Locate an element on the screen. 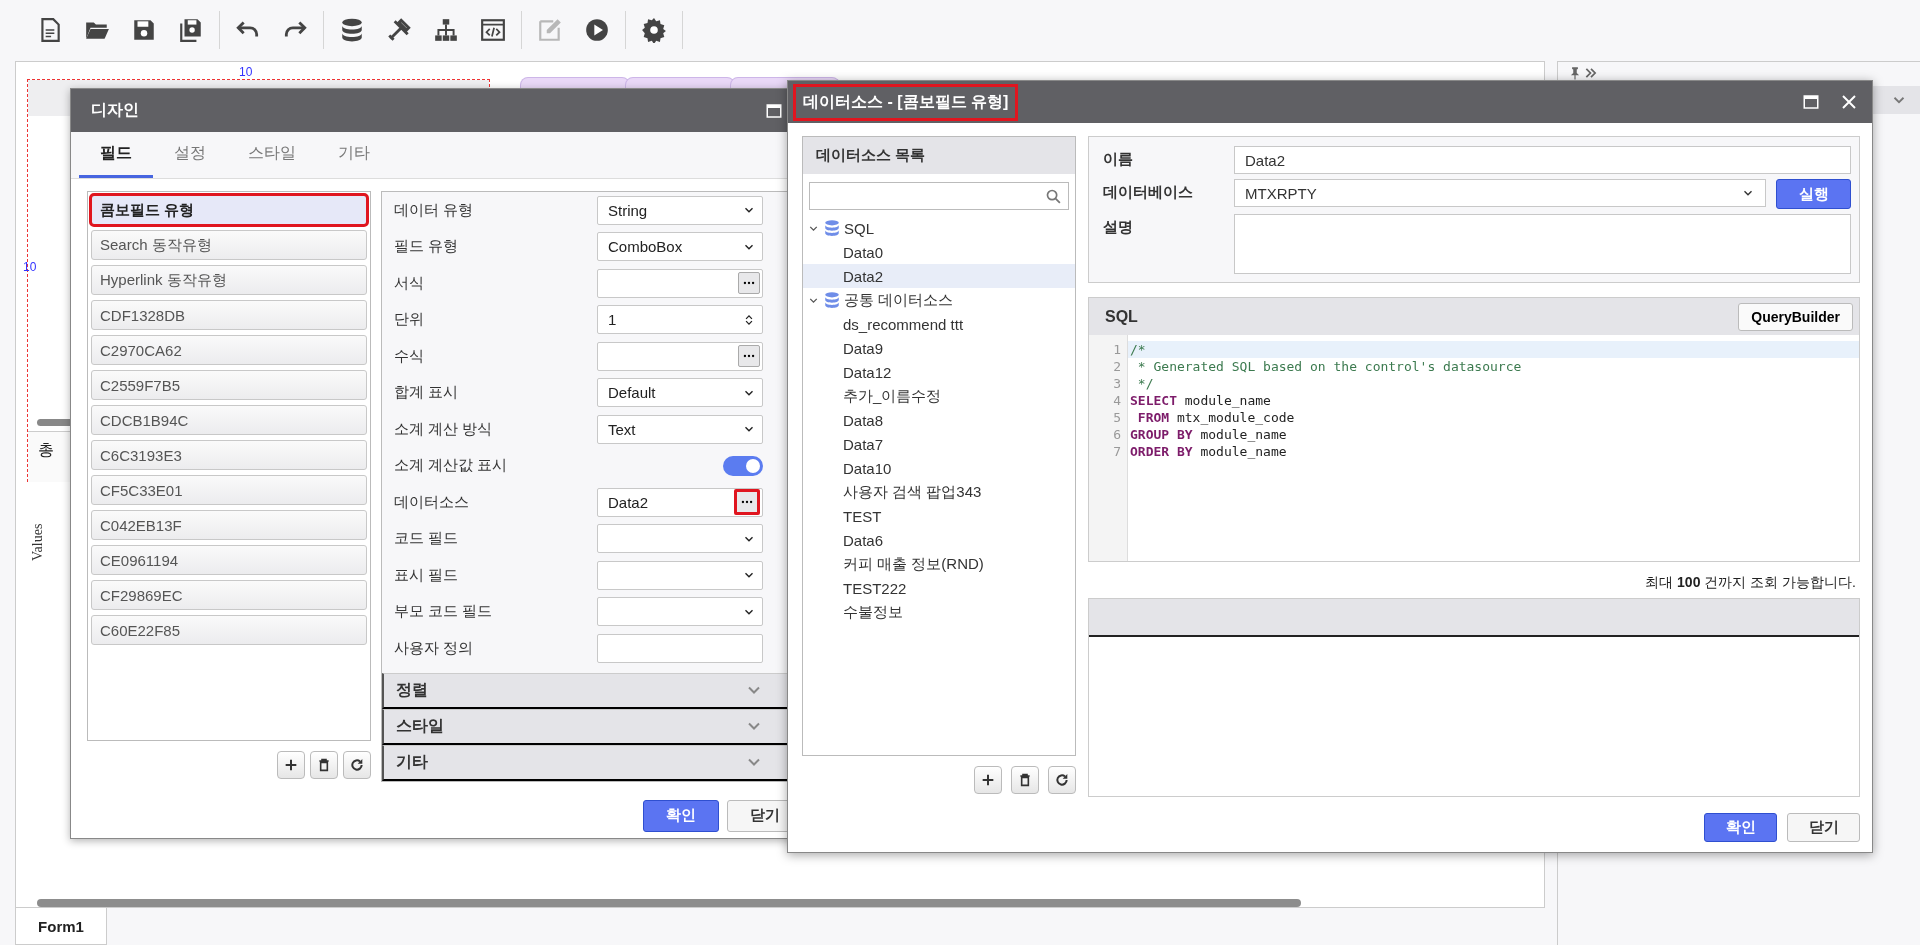  tree-item: 추가_이름수정 is located at coordinates (939, 396).